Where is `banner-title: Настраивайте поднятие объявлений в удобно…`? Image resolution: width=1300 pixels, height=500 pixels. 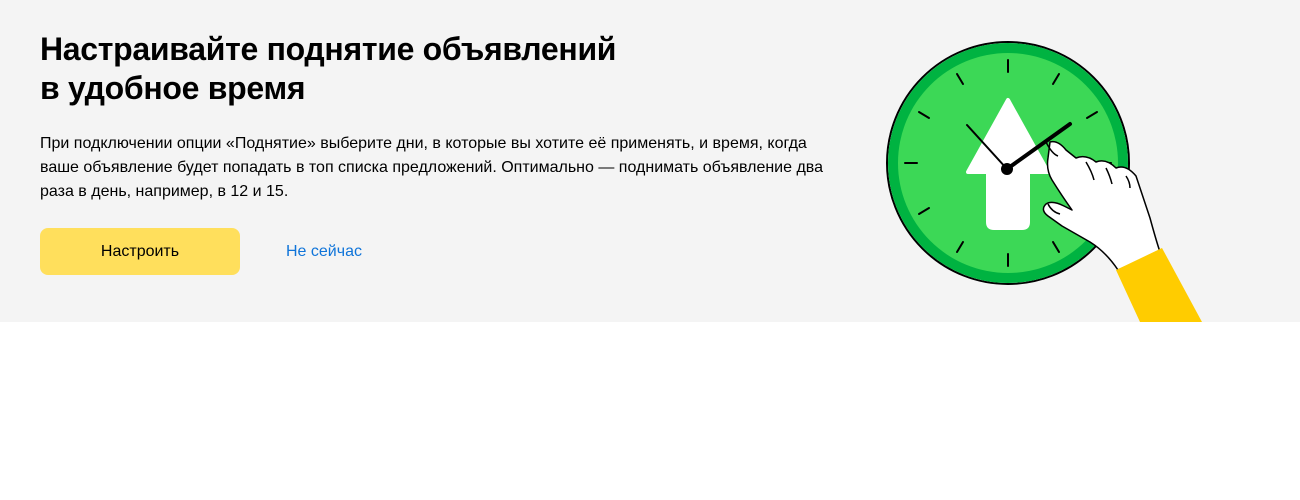
banner-title: Настраивайте поднятие объявлений в удобно… is located at coordinates (445, 69).